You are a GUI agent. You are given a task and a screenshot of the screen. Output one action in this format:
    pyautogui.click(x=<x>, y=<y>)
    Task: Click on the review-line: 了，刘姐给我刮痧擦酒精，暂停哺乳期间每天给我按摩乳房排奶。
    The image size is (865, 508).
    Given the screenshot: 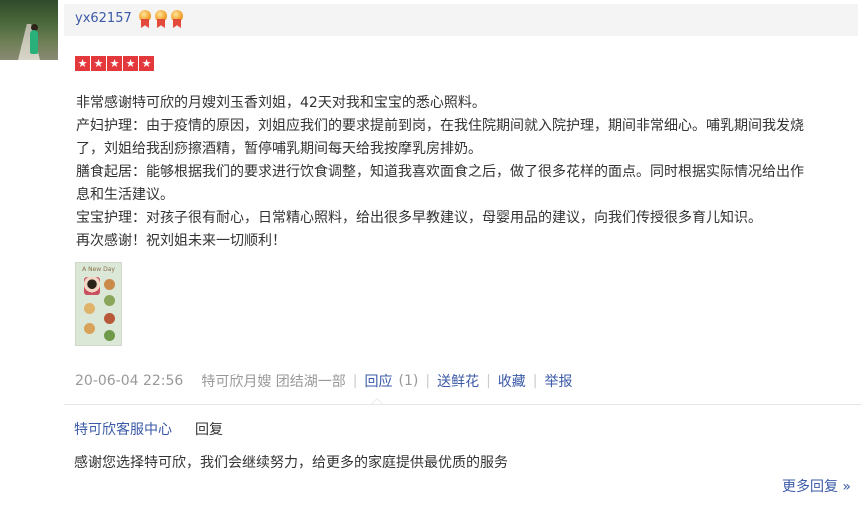 What is the action you would take?
    pyautogui.click(x=279, y=149)
    